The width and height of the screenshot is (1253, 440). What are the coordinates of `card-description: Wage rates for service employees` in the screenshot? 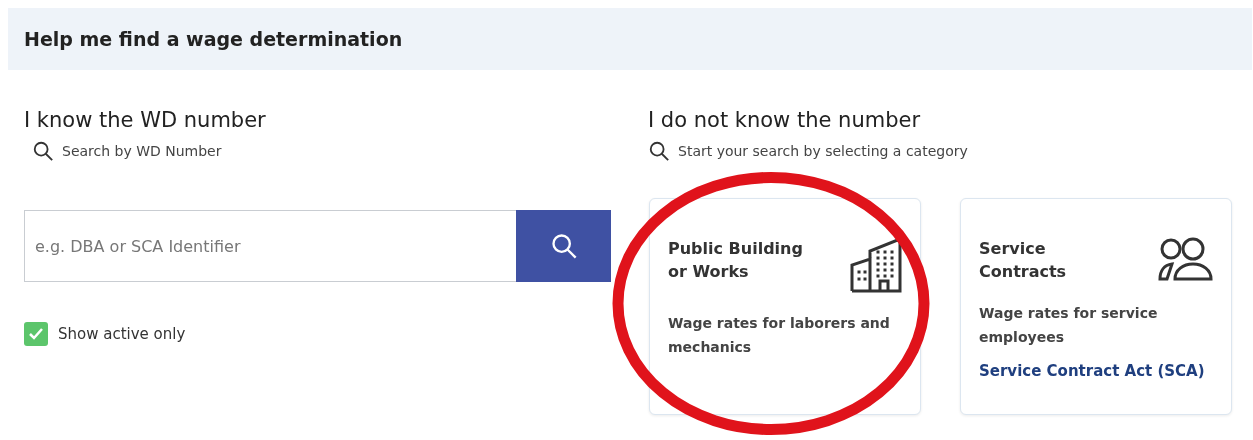 It's located at (1069, 325).